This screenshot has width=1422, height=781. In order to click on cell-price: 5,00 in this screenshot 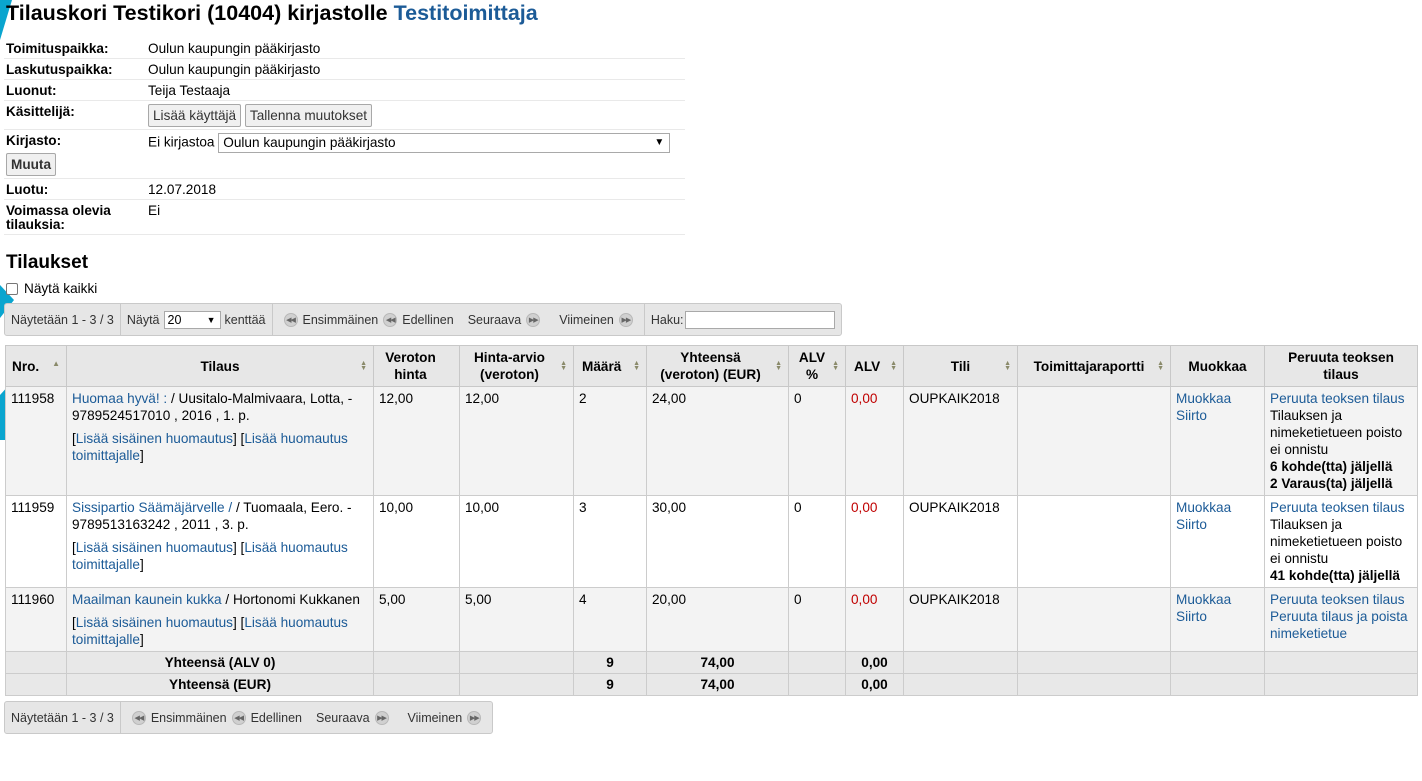, I will do `click(416, 619)`.